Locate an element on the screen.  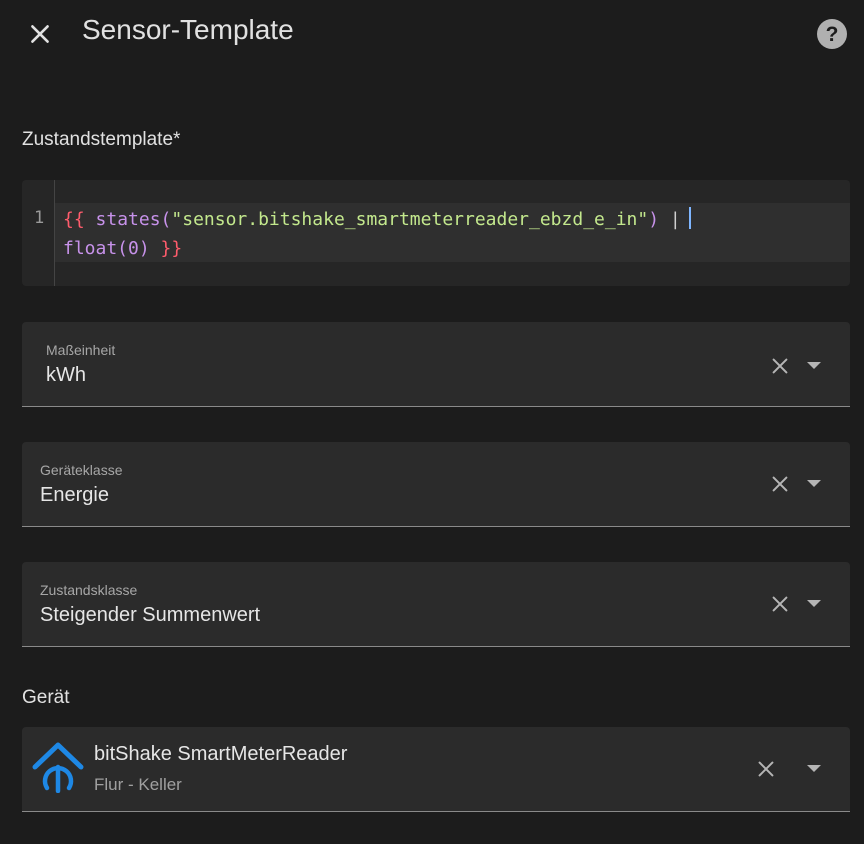
text-cursor is located at coordinates (689, 218).